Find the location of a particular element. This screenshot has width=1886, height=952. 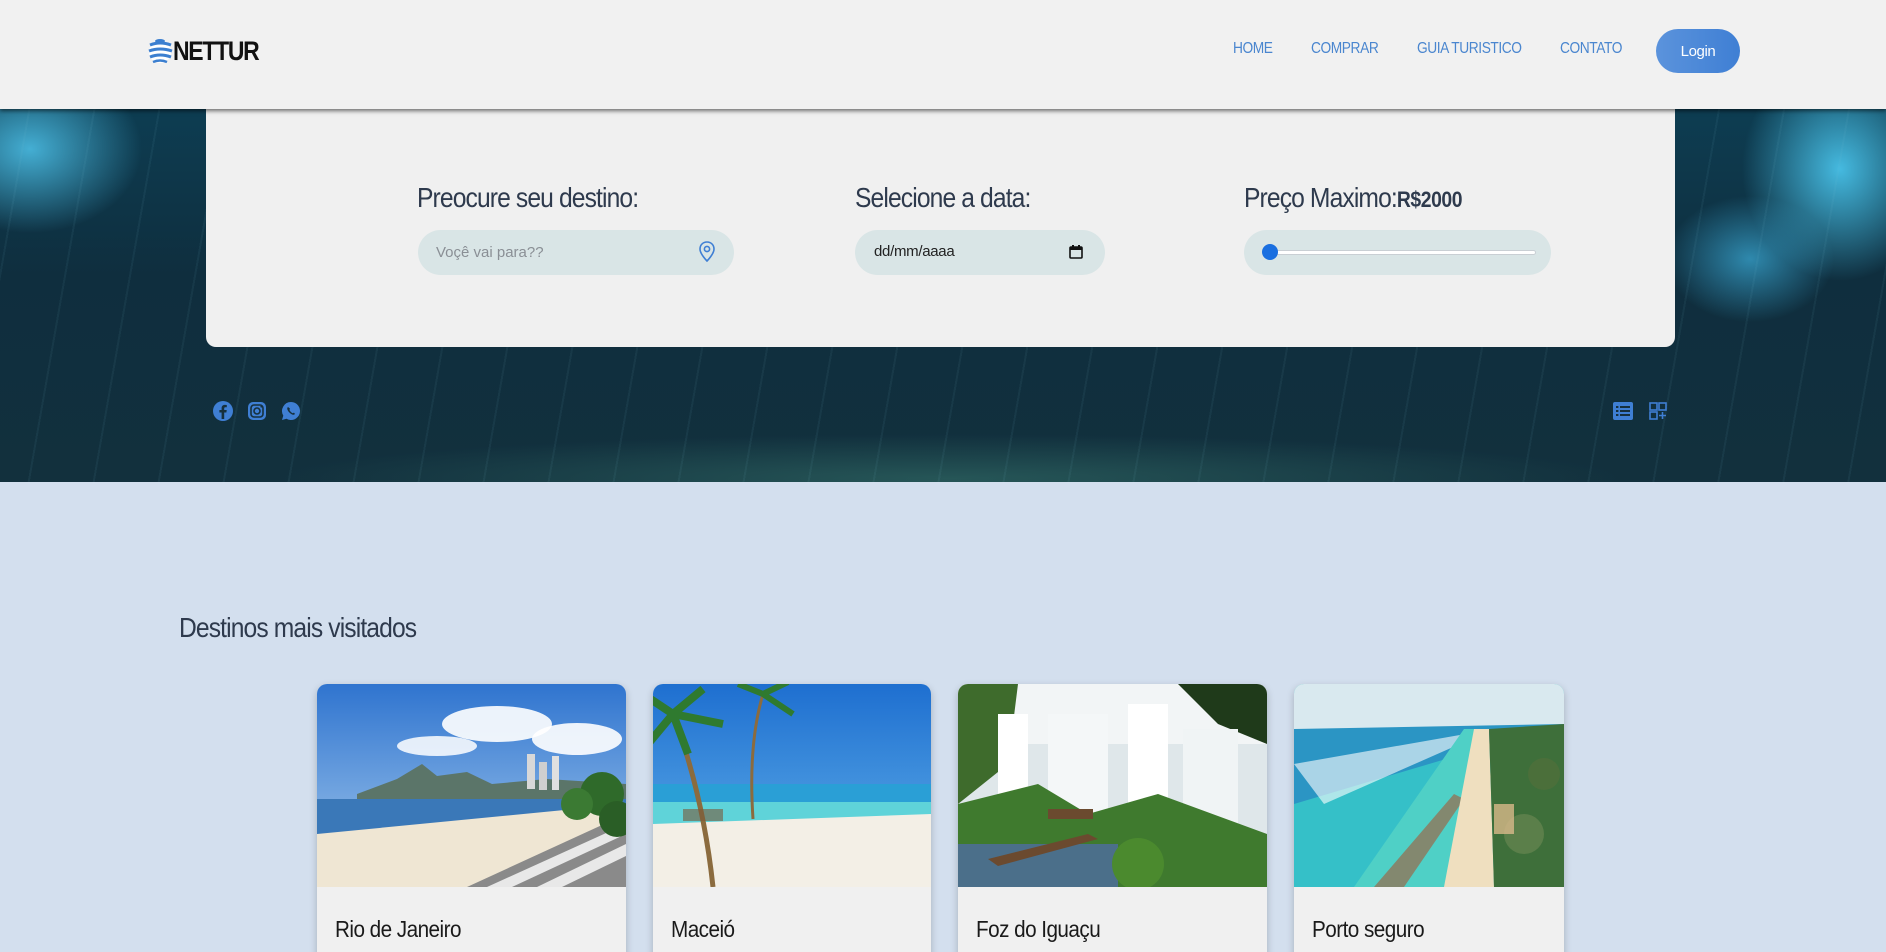

price-label: Preço Maximo:R$2000 is located at coordinates (1353, 198).